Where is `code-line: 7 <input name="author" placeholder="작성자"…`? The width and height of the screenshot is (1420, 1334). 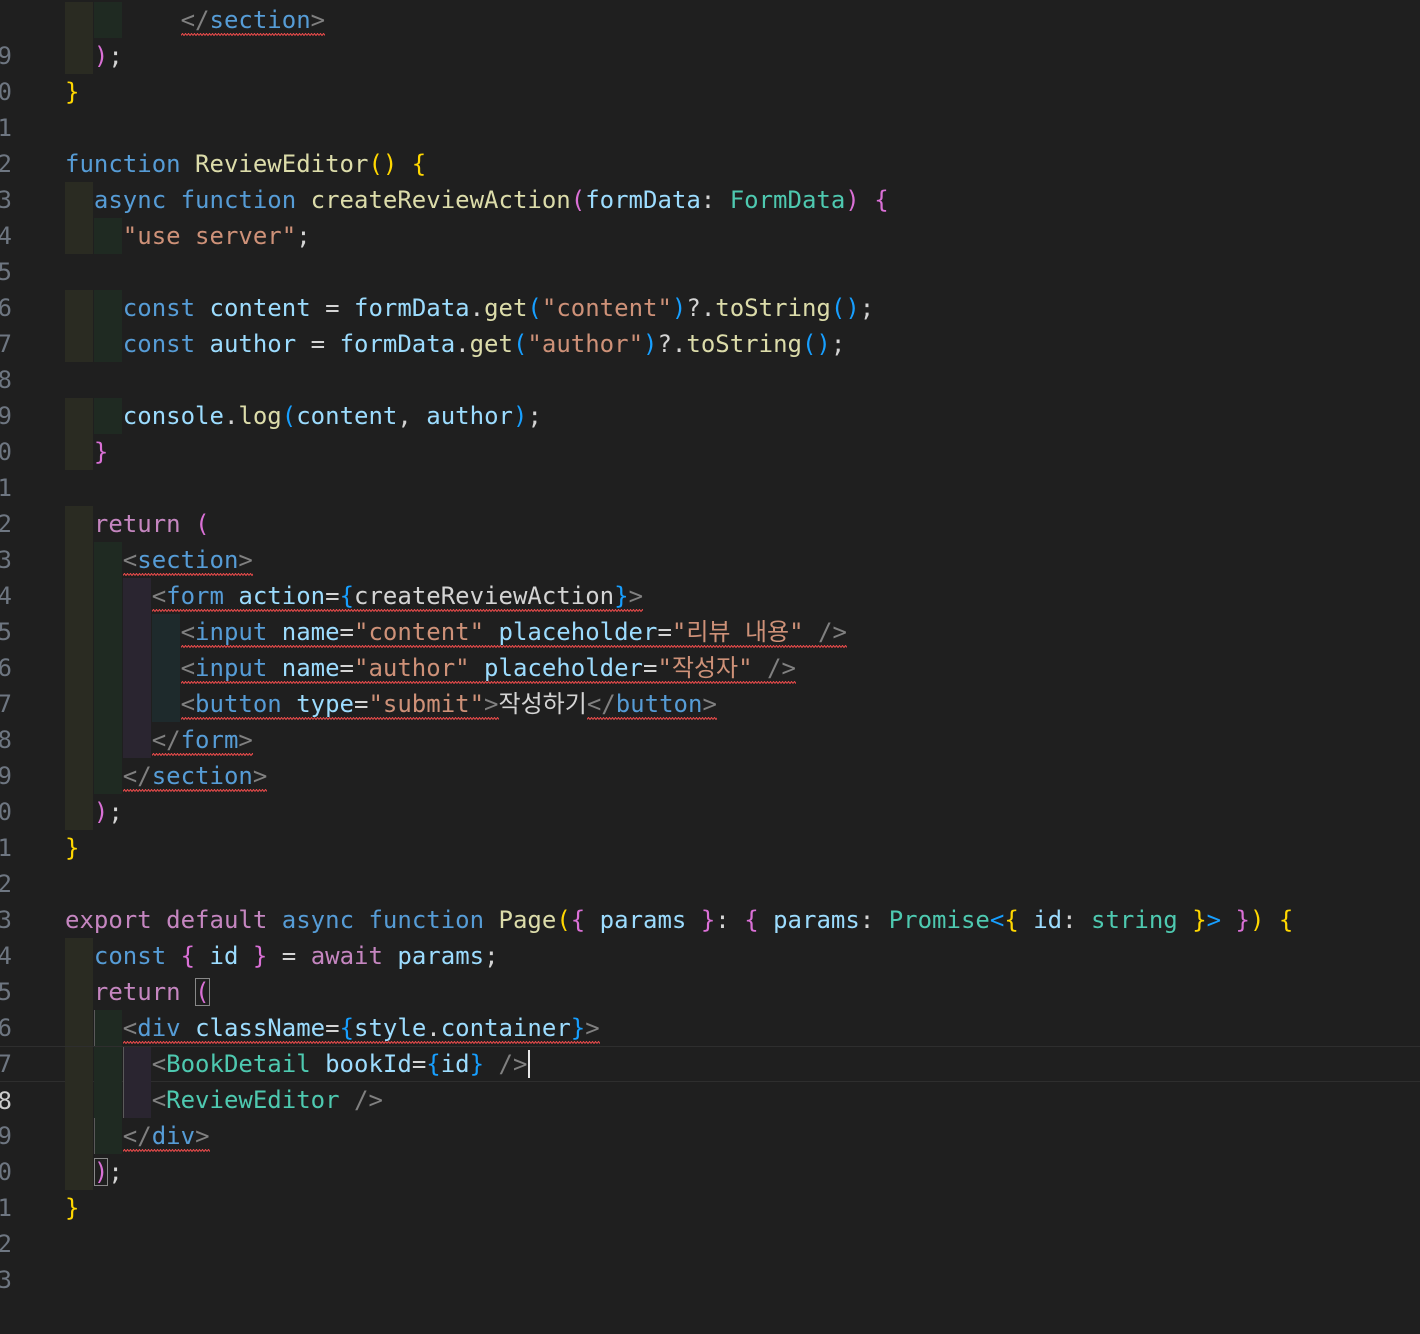 code-line: 7 <input name="author" placeholder="작성자"… is located at coordinates (710, 684).